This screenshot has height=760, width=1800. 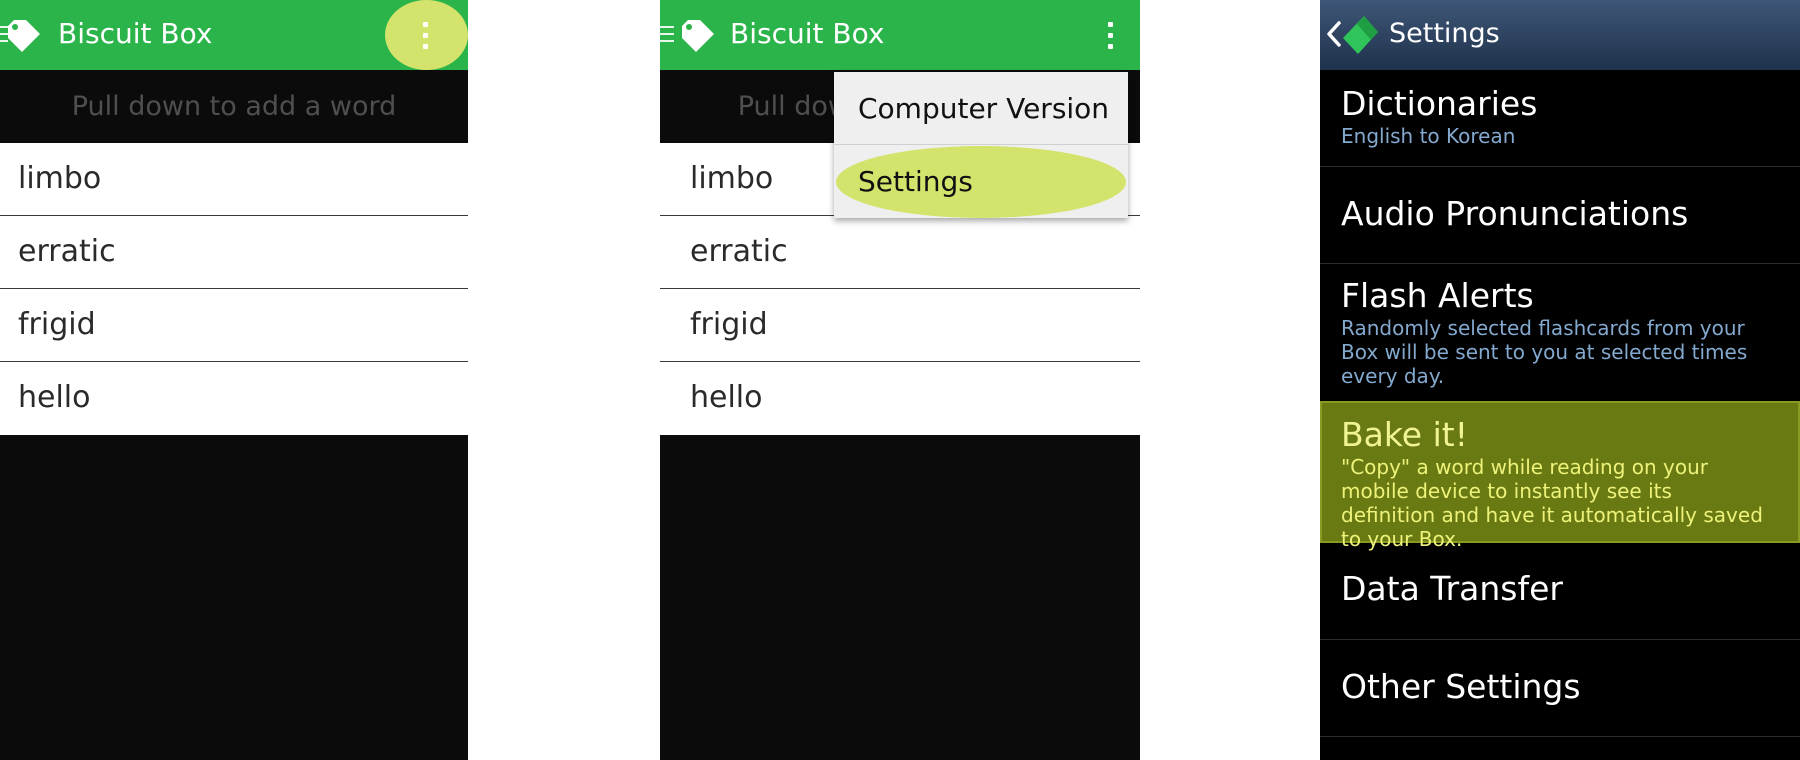 What do you see at coordinates (1439, 103) in the screenshot?
I see `settings-item-title: Dictionaries` at bounding box center [1439, 103].